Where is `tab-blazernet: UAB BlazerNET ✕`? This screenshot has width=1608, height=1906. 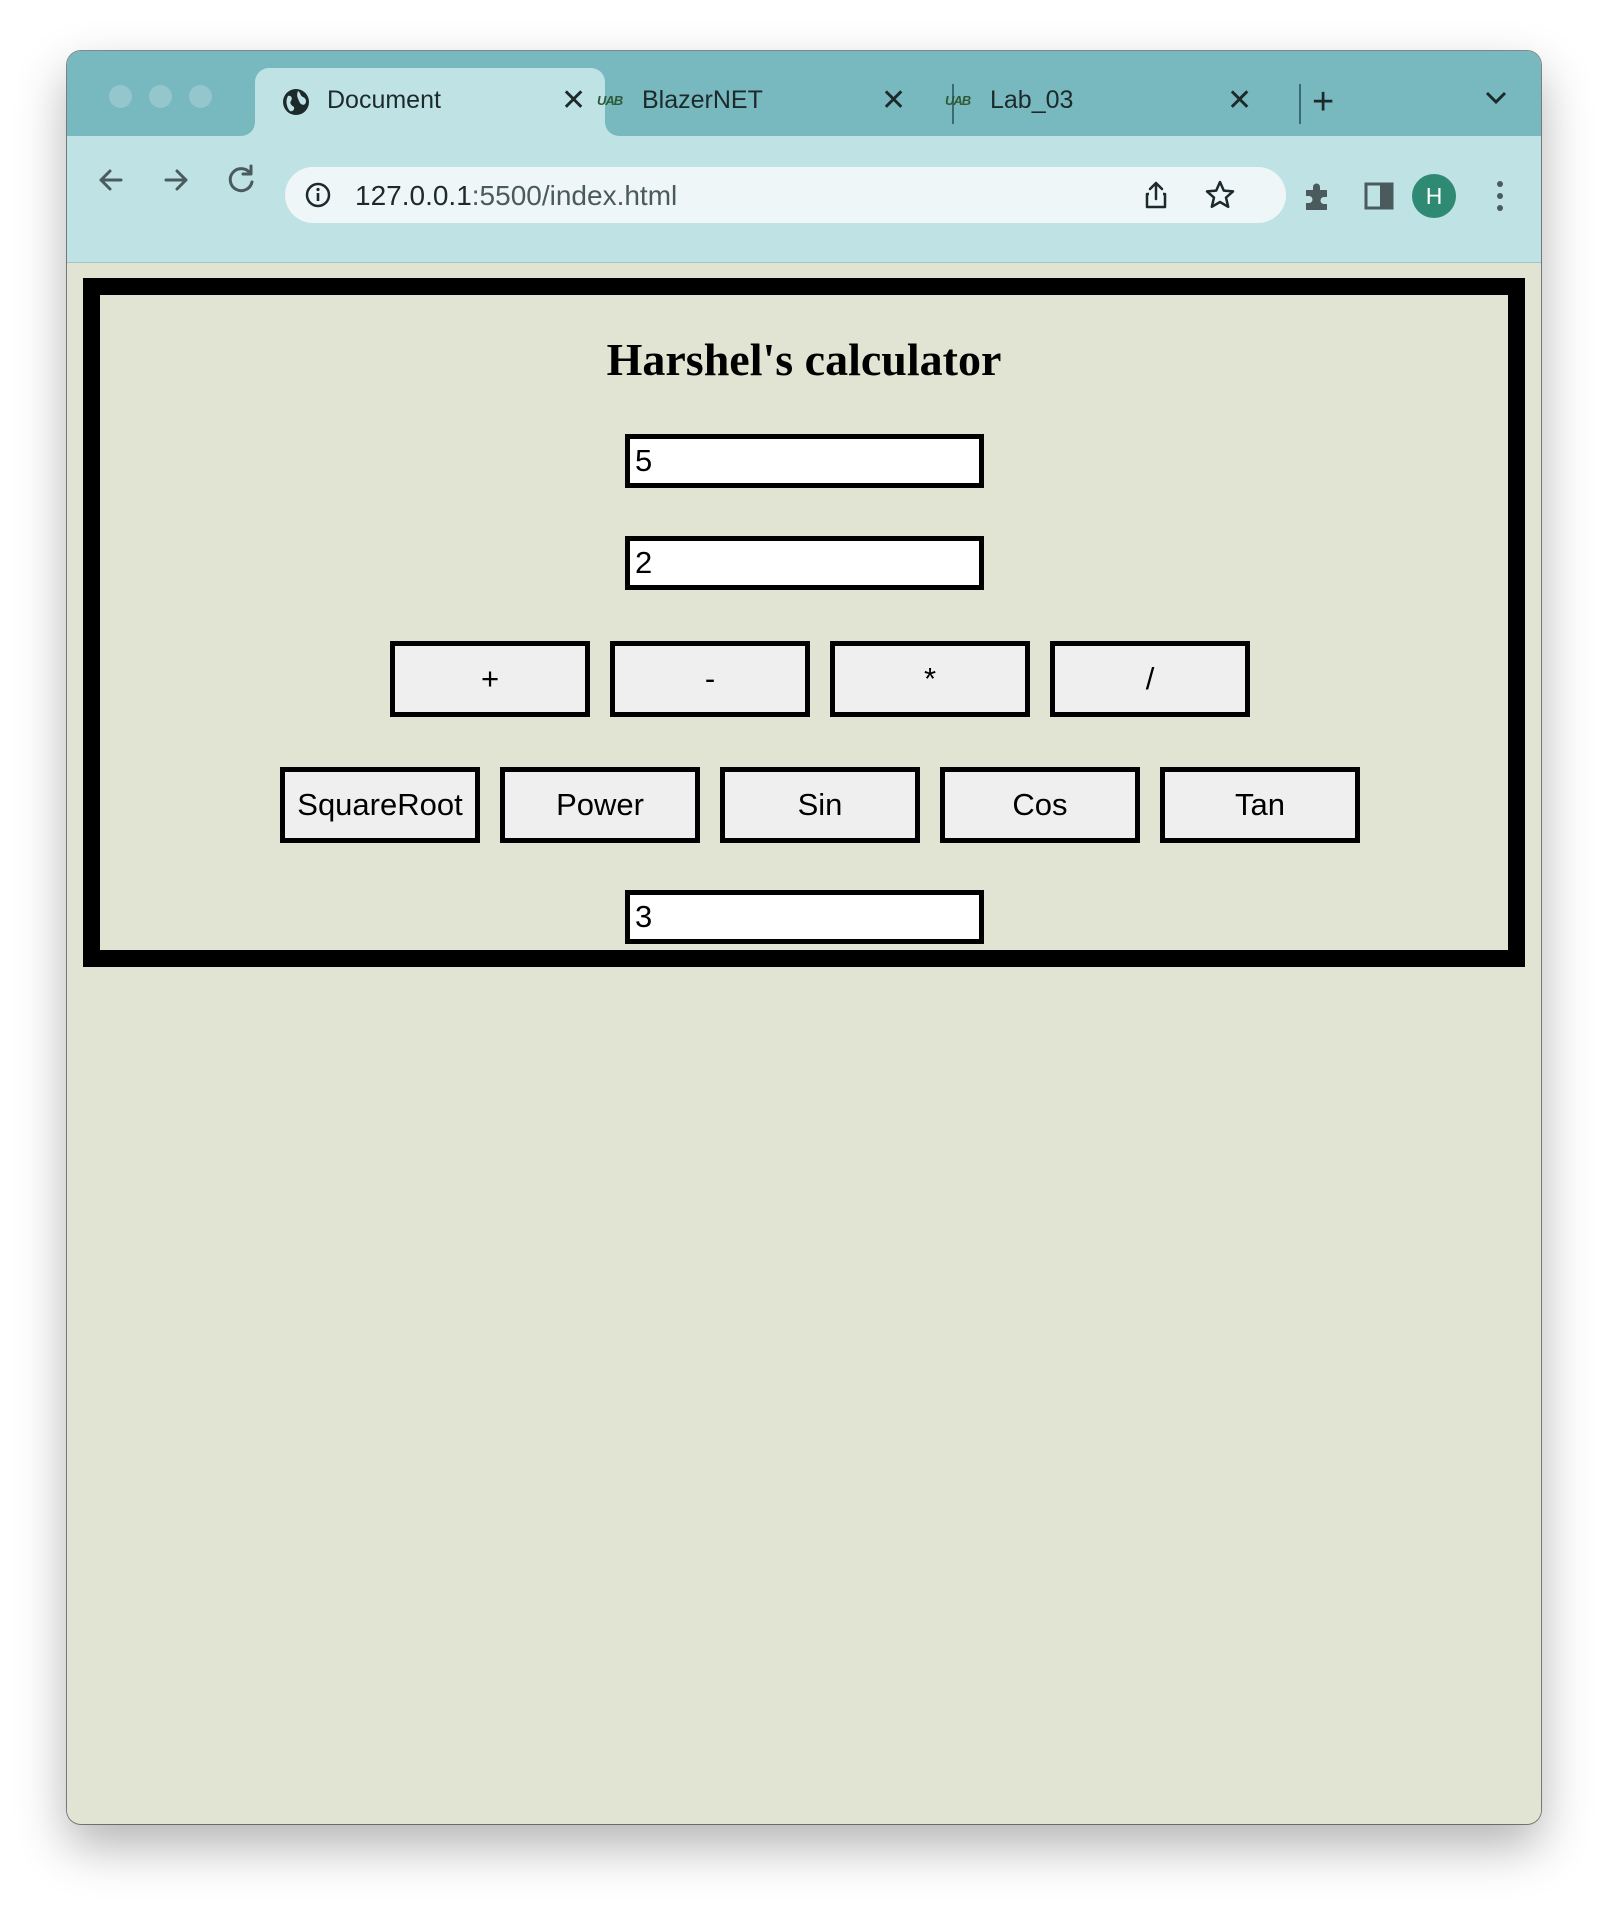 tab-blazernet: UAB BlazerNET ✕ is located at coordinates (756, 102).